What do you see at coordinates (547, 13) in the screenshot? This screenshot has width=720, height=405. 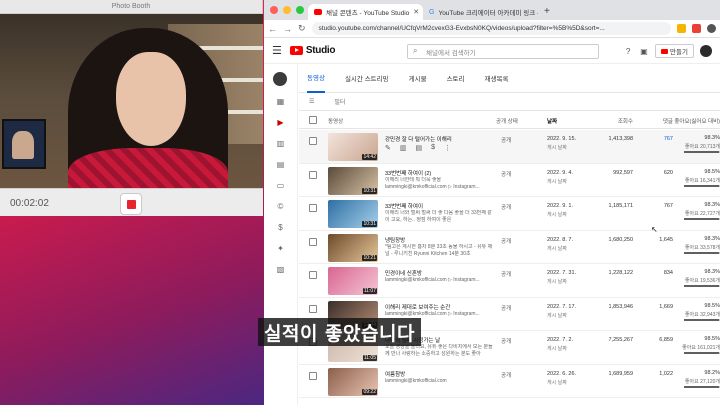 I see `new-tab-button: +` at bounding box center [547, 13].